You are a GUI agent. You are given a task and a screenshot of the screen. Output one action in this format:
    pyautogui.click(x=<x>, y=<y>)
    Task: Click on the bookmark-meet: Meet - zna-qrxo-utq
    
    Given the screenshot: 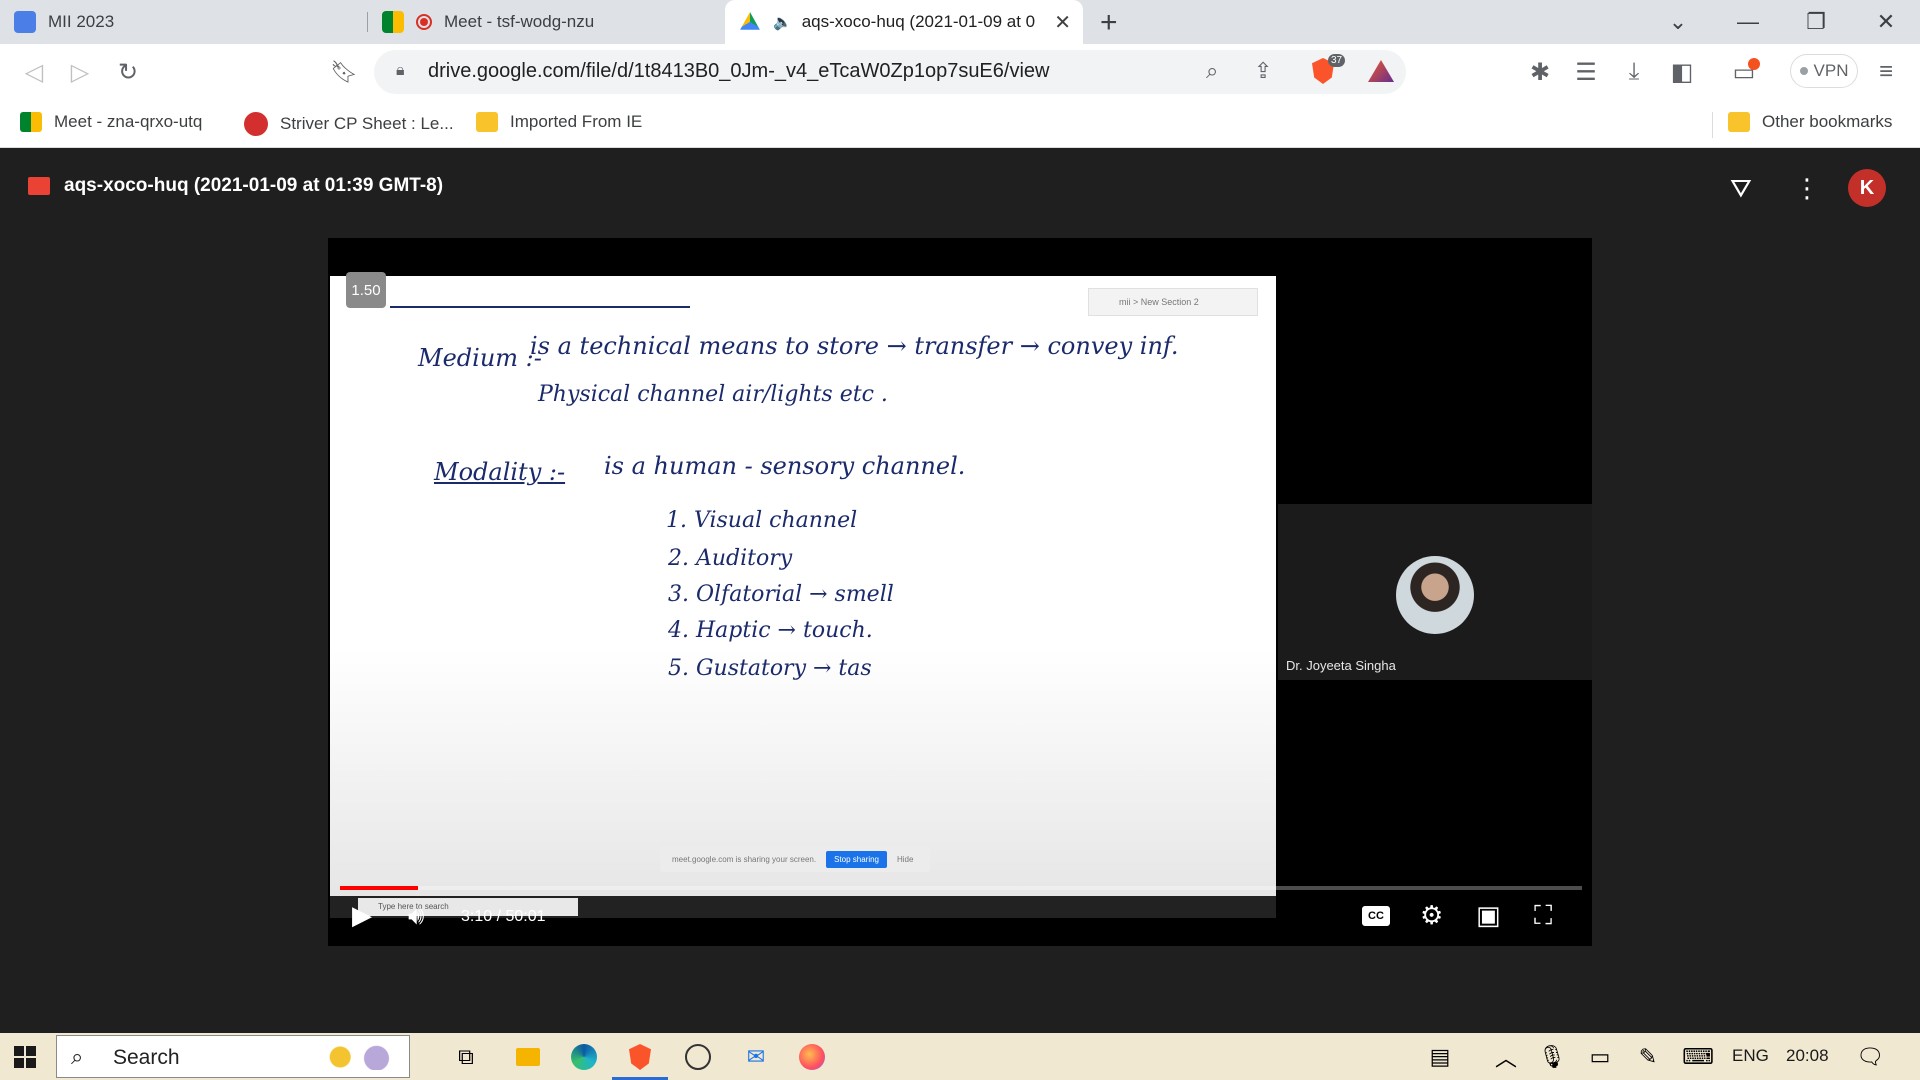 What is the action you would take?
    pyautogui.click(x=111, y=122)
    